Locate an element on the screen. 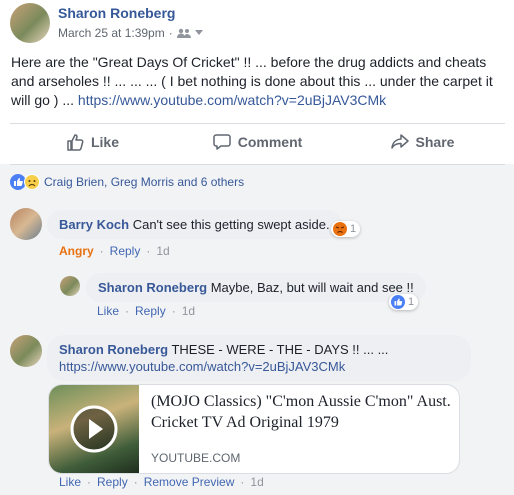 The height and width of the screenshot is (495, 514). video-thumbnail is located at coordinates (94, 429).